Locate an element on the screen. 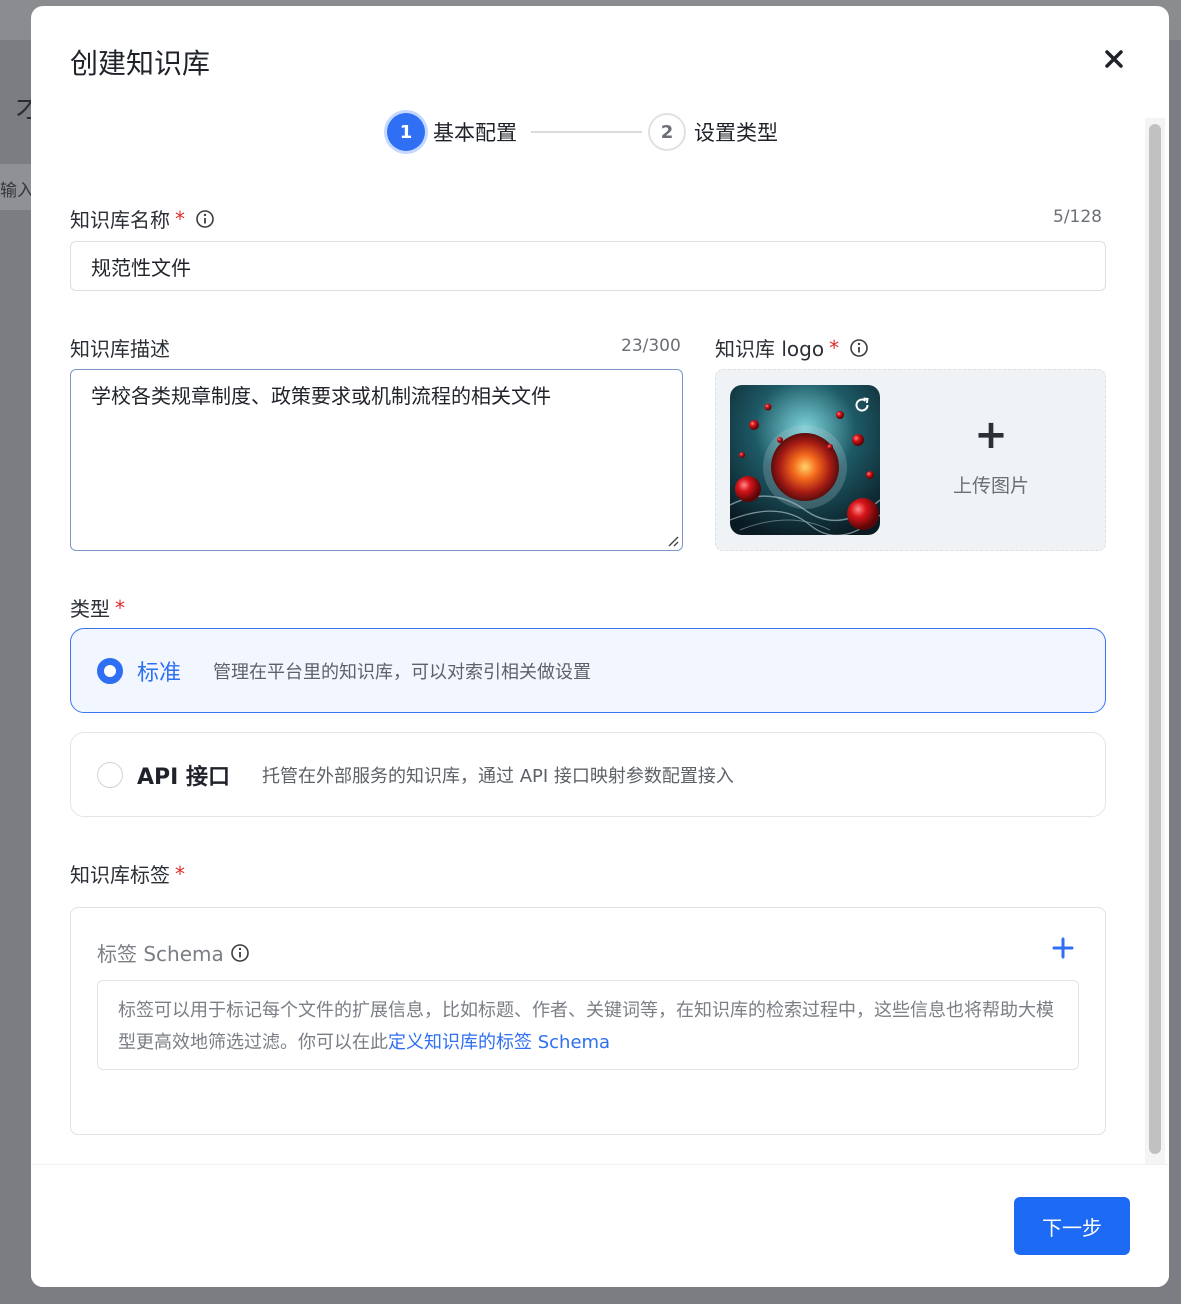 The width and height of the screenshot is (1181, 1304). upload-label: 上传图片 is located at coordinates (990, 486).